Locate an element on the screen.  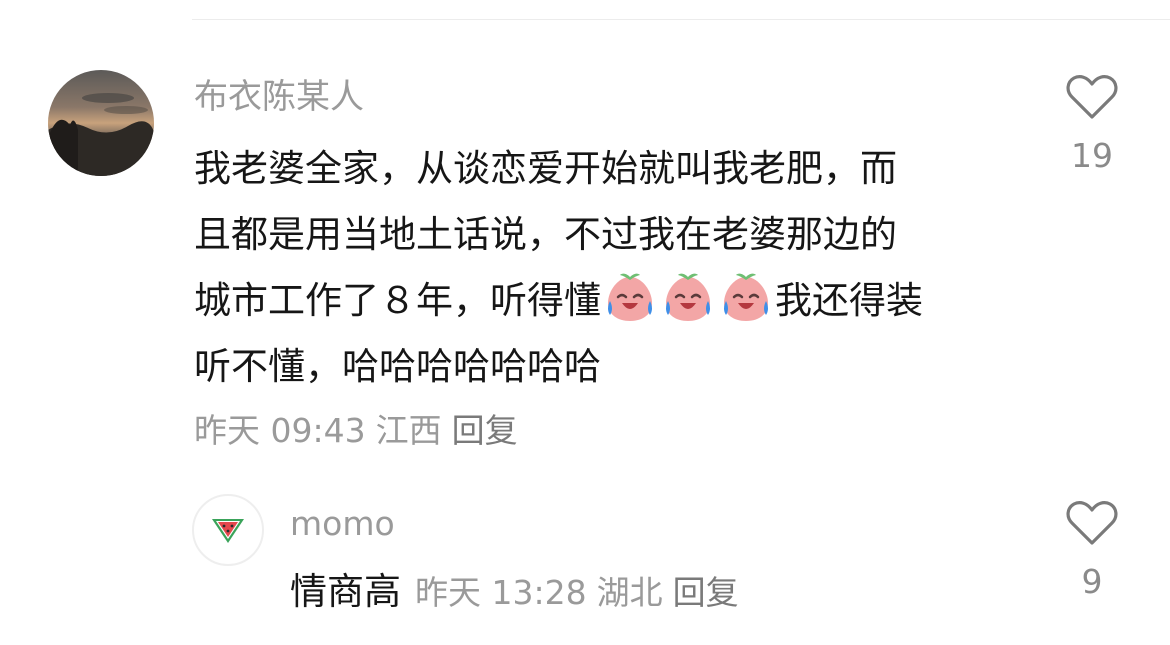
reply-location: 湖北 is located at coordinates (629, 592).